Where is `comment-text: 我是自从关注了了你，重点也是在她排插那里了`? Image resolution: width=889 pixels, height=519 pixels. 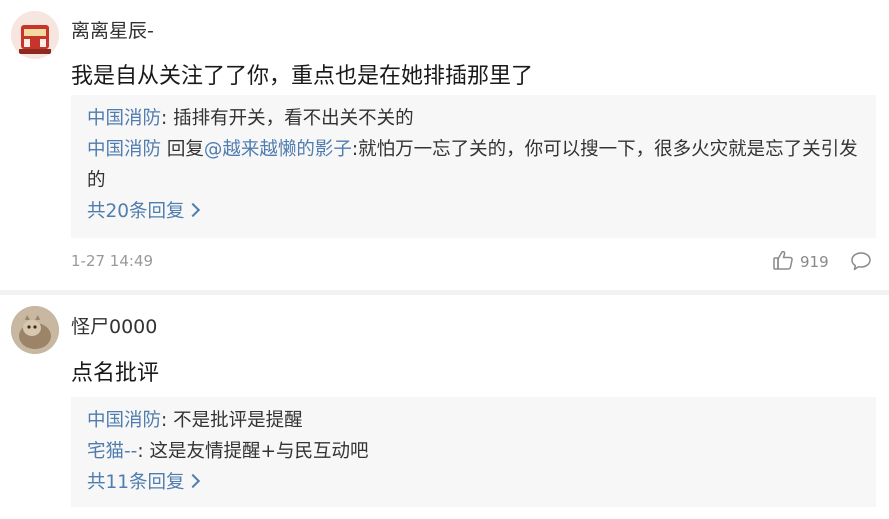
comment-text: 我是自从关注了了你，重点也是在她排插那里了 is located at coordinates (302, 76).